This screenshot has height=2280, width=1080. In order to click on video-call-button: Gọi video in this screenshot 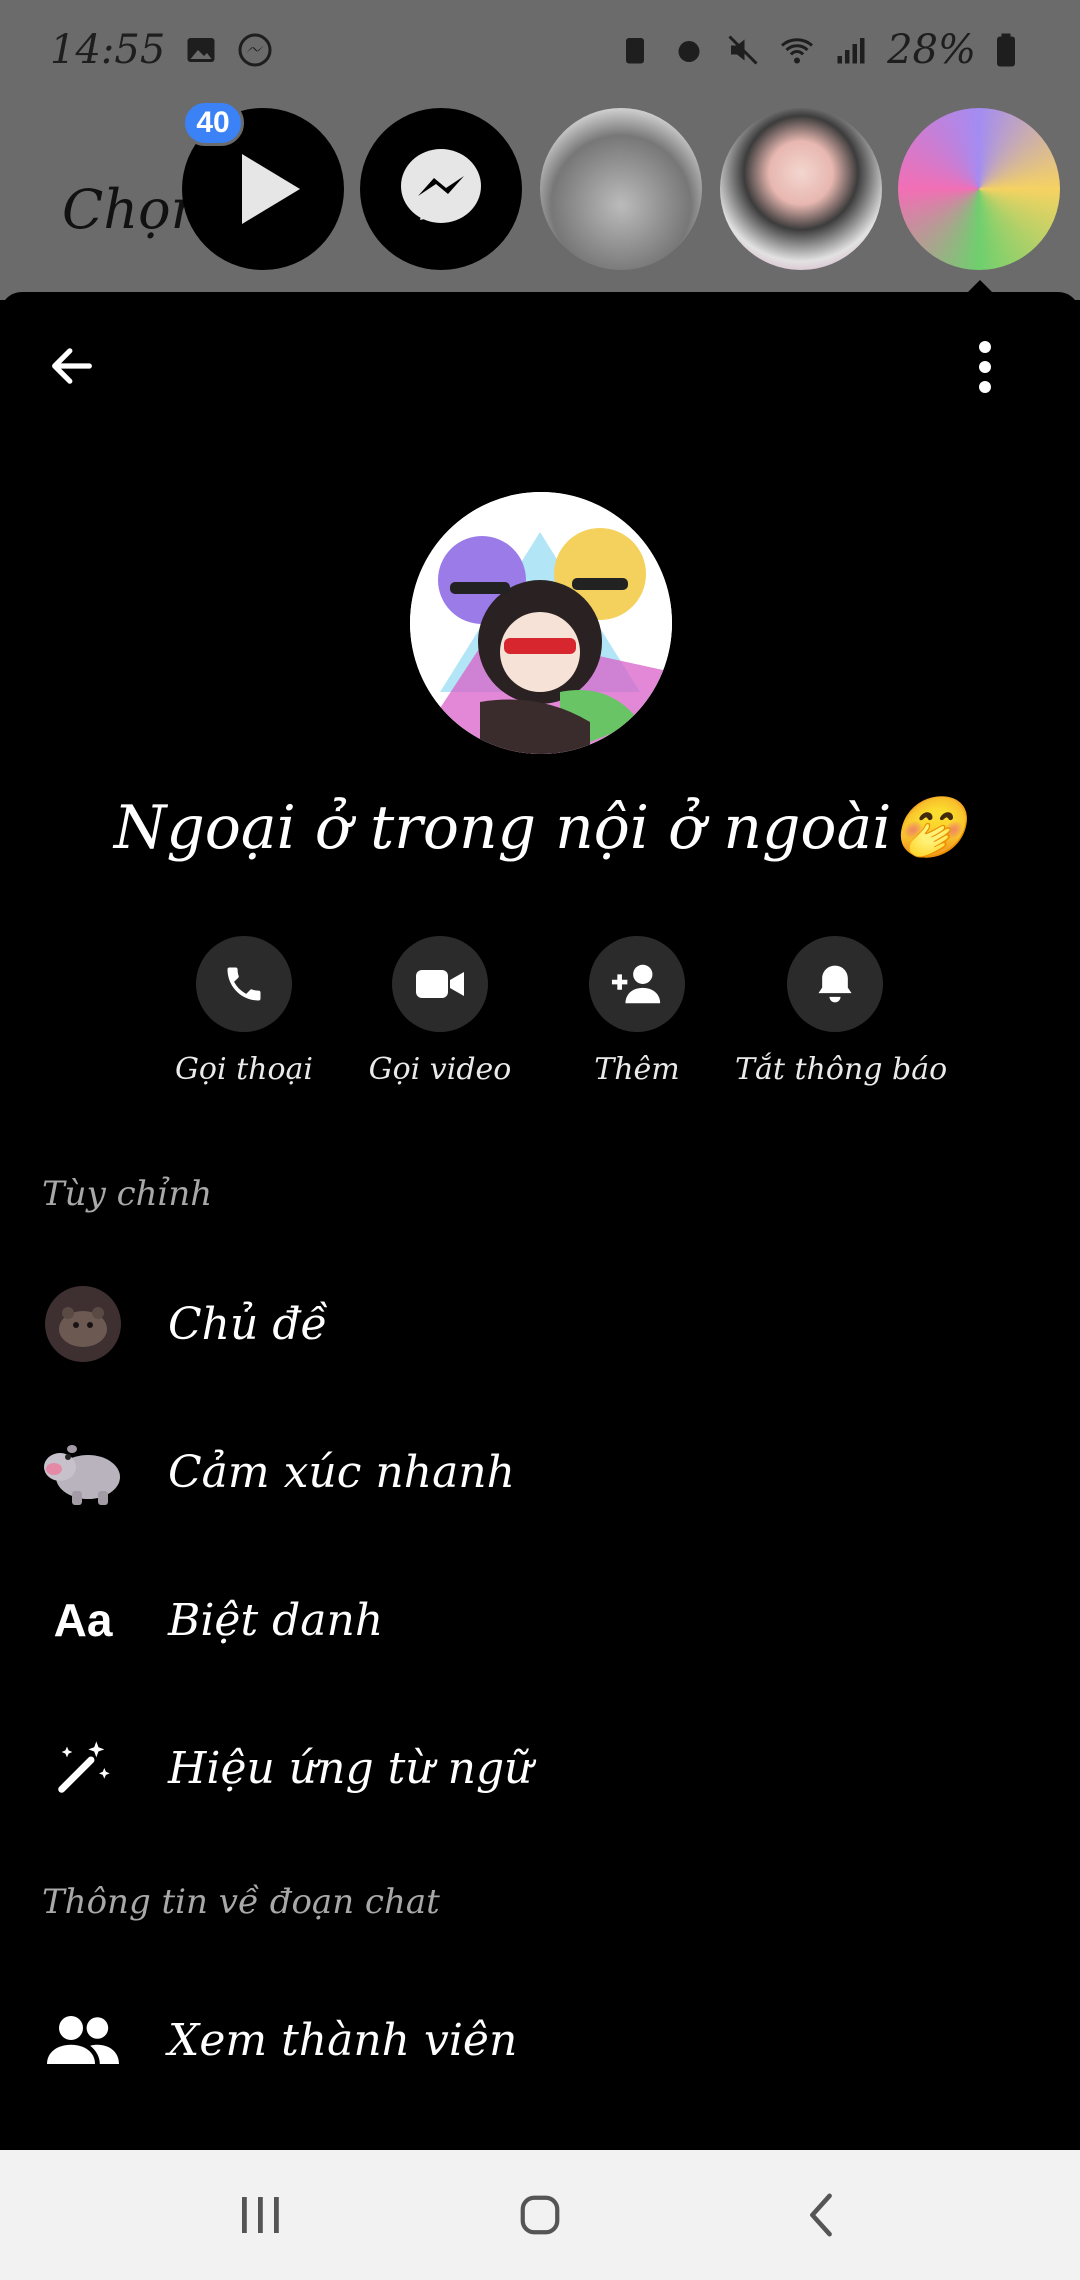, I will do `click(440, 1011)`.